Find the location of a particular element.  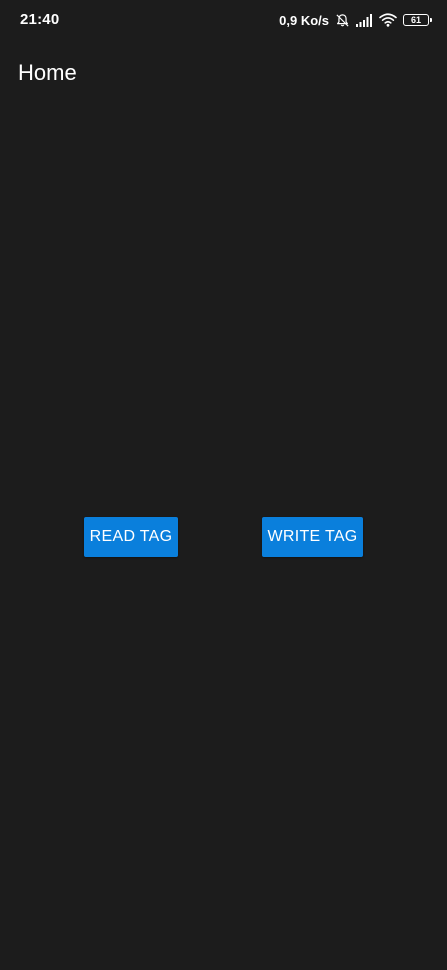

bell-off-icon is located at coordinates (342, 20).